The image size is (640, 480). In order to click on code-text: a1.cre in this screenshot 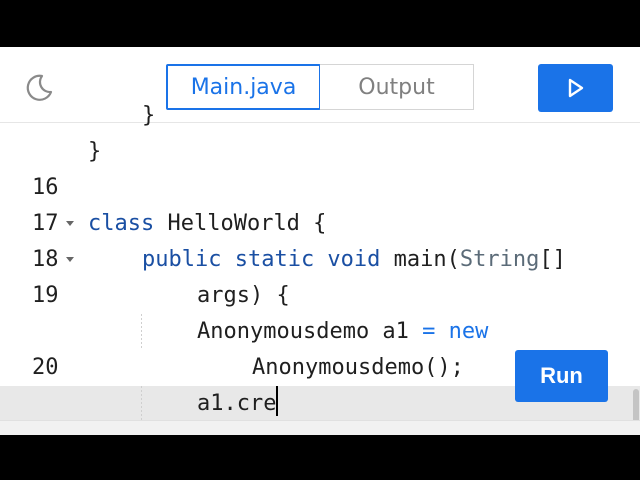, I will do `click(238, 404)`.